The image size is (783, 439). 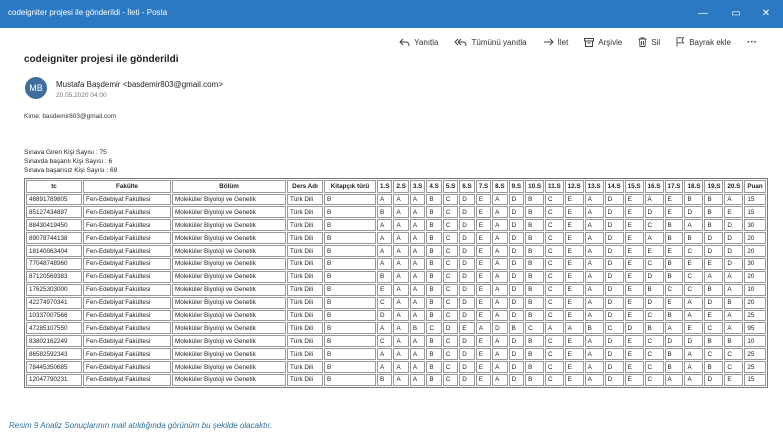 I want to click on delete-label: Sil, so click(x=656, y=42).